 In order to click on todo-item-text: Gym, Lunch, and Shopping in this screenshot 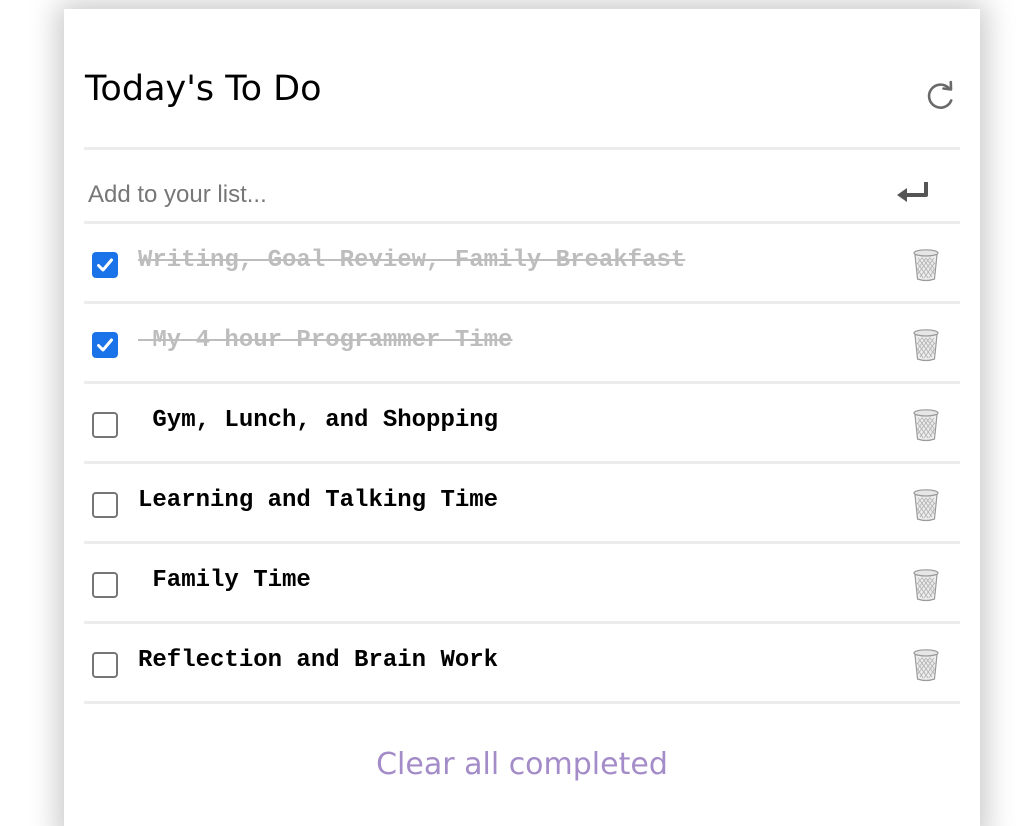, I will do `click(318, 420)`.